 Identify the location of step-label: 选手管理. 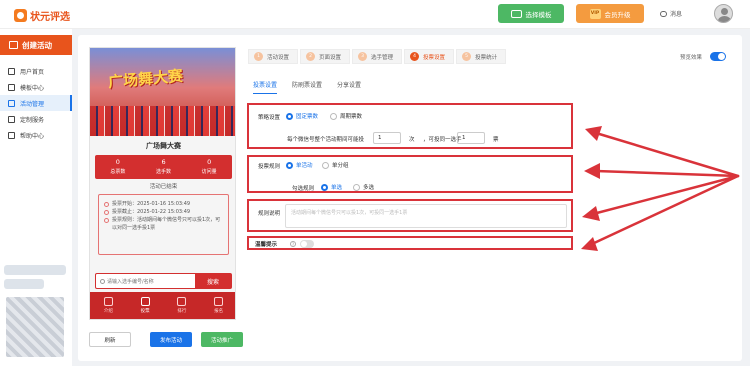
(382, 57).